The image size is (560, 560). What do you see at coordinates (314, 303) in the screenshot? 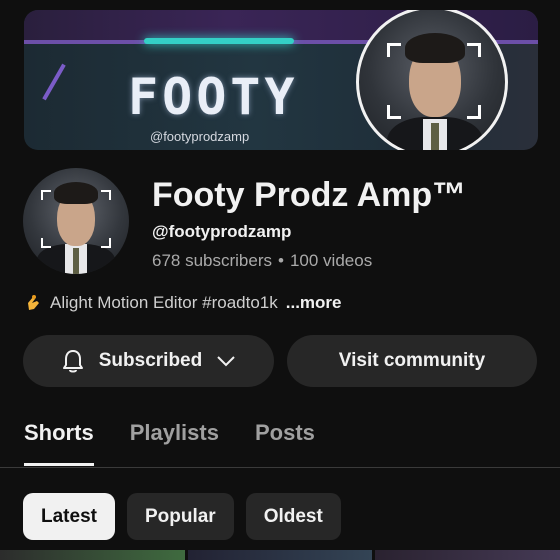
I see `more-link: ...more` at bounding box center [314, 303].